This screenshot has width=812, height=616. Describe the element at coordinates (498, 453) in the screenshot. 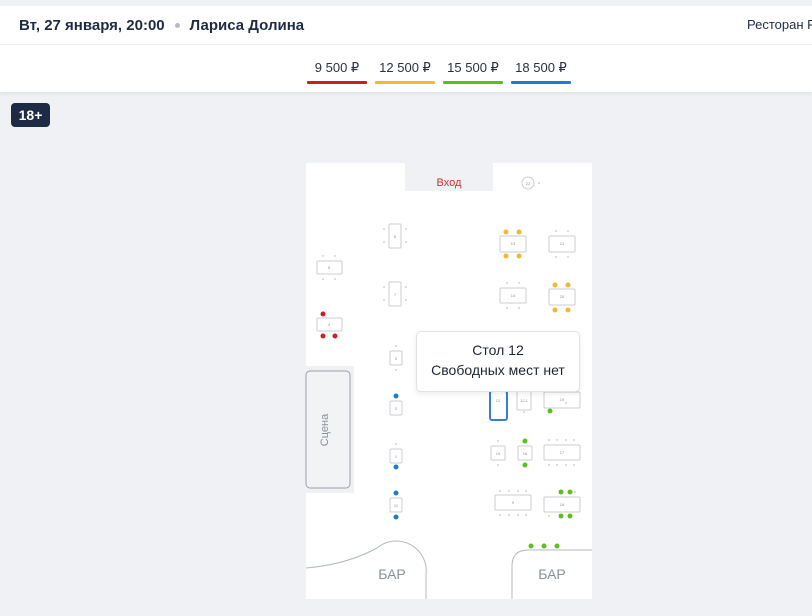

I see `table-label: 15` at that location.